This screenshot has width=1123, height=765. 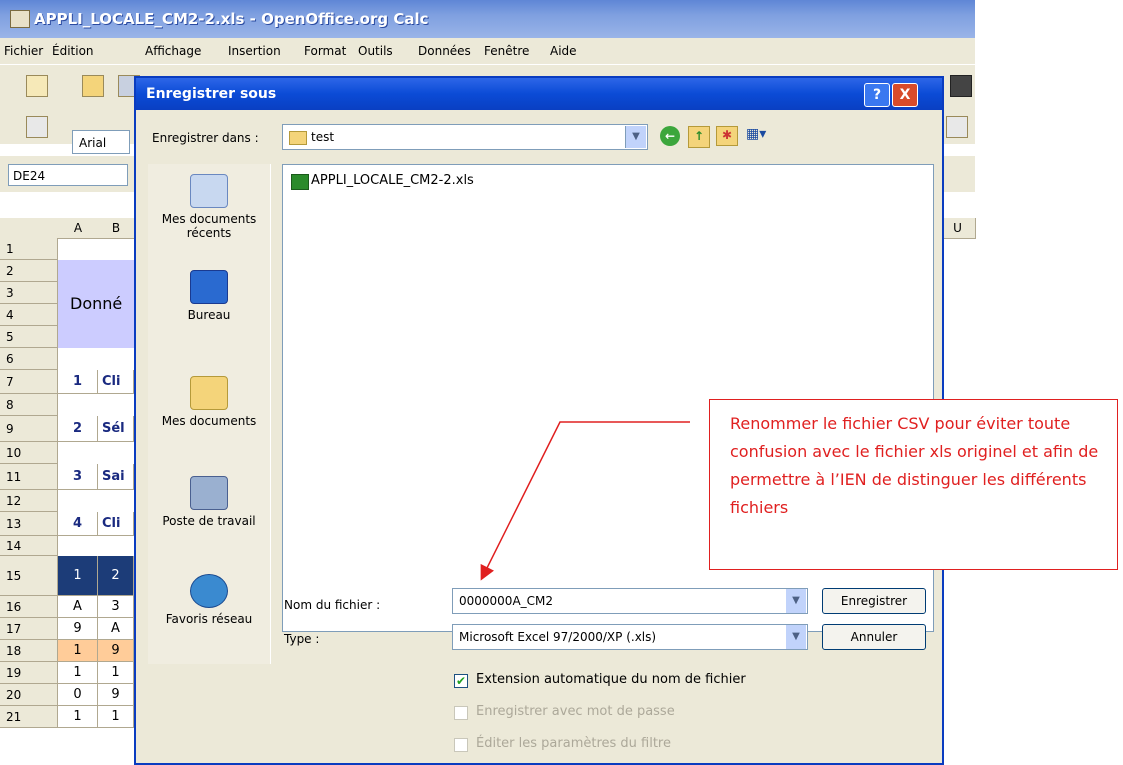 What do you see at coordinates (29, 228) in the screenshot?
I see `corner-header` at bounding box center [29, 228].